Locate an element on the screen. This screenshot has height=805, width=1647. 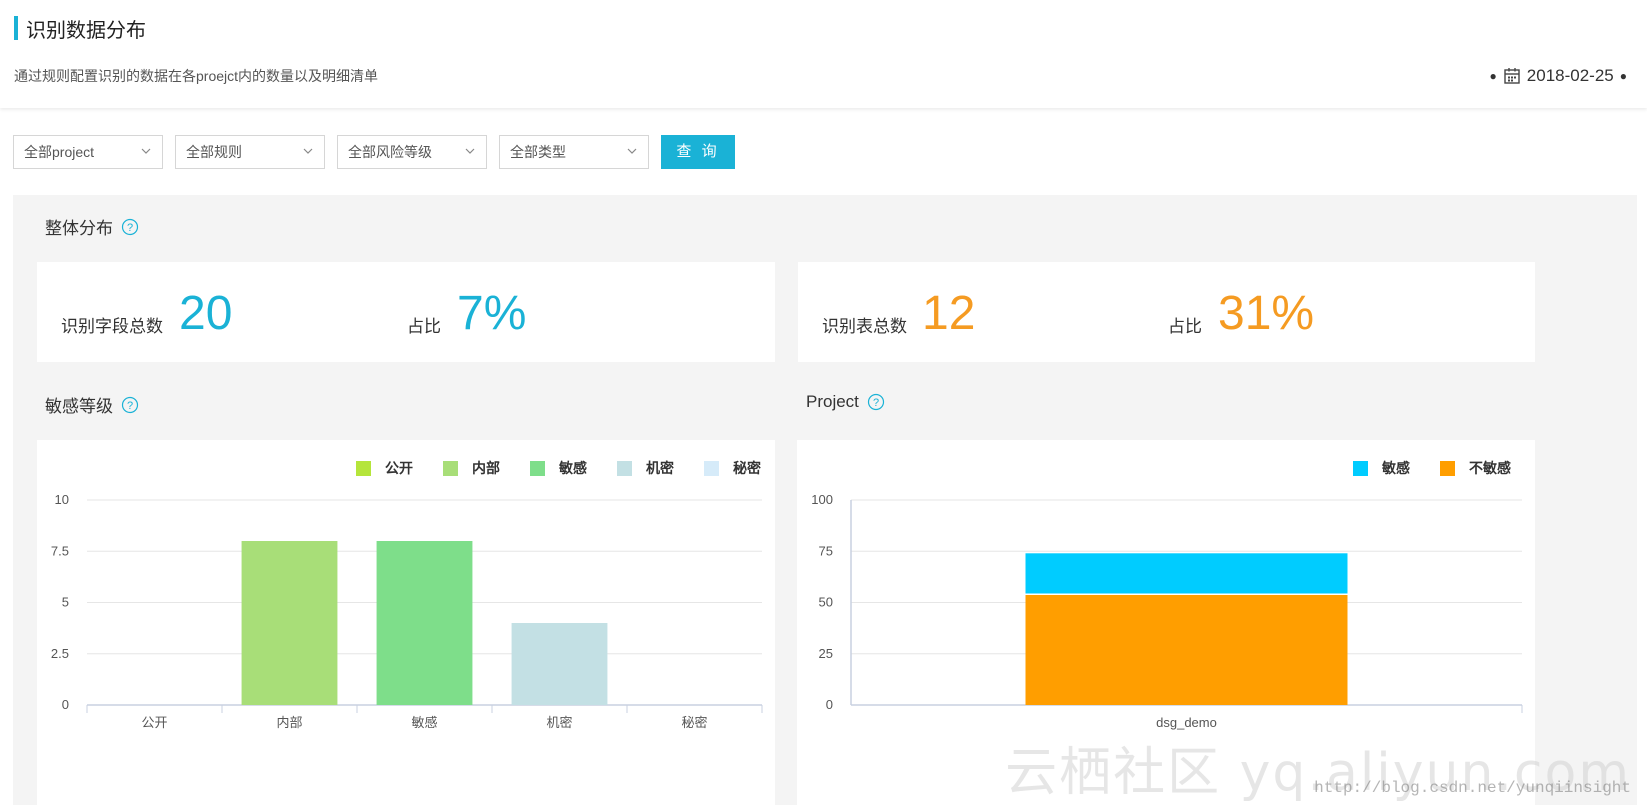
x-tick-label: 公开 is located at coordinates (154, 722).